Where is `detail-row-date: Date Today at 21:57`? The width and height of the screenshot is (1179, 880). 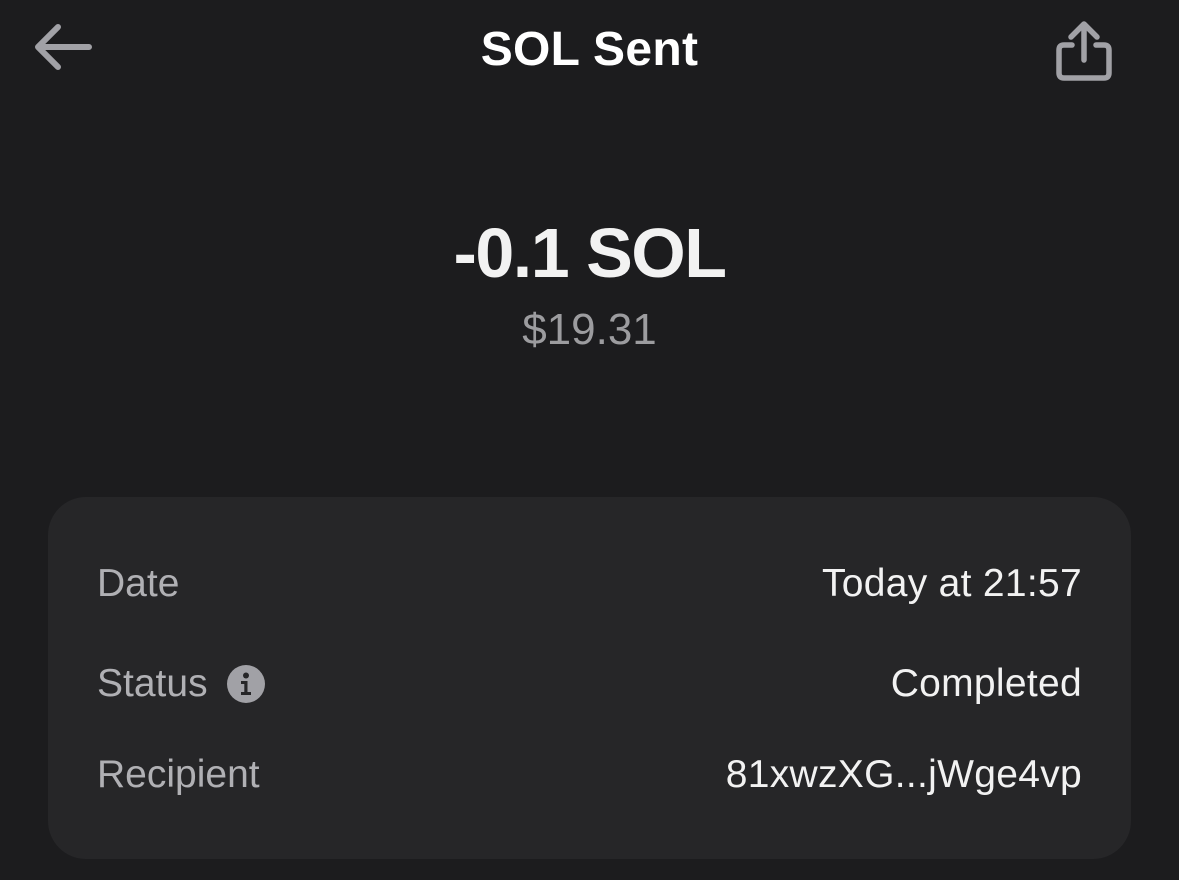 detail-row-date: Date Today at 21:57 is located at coordinates (589, 584).